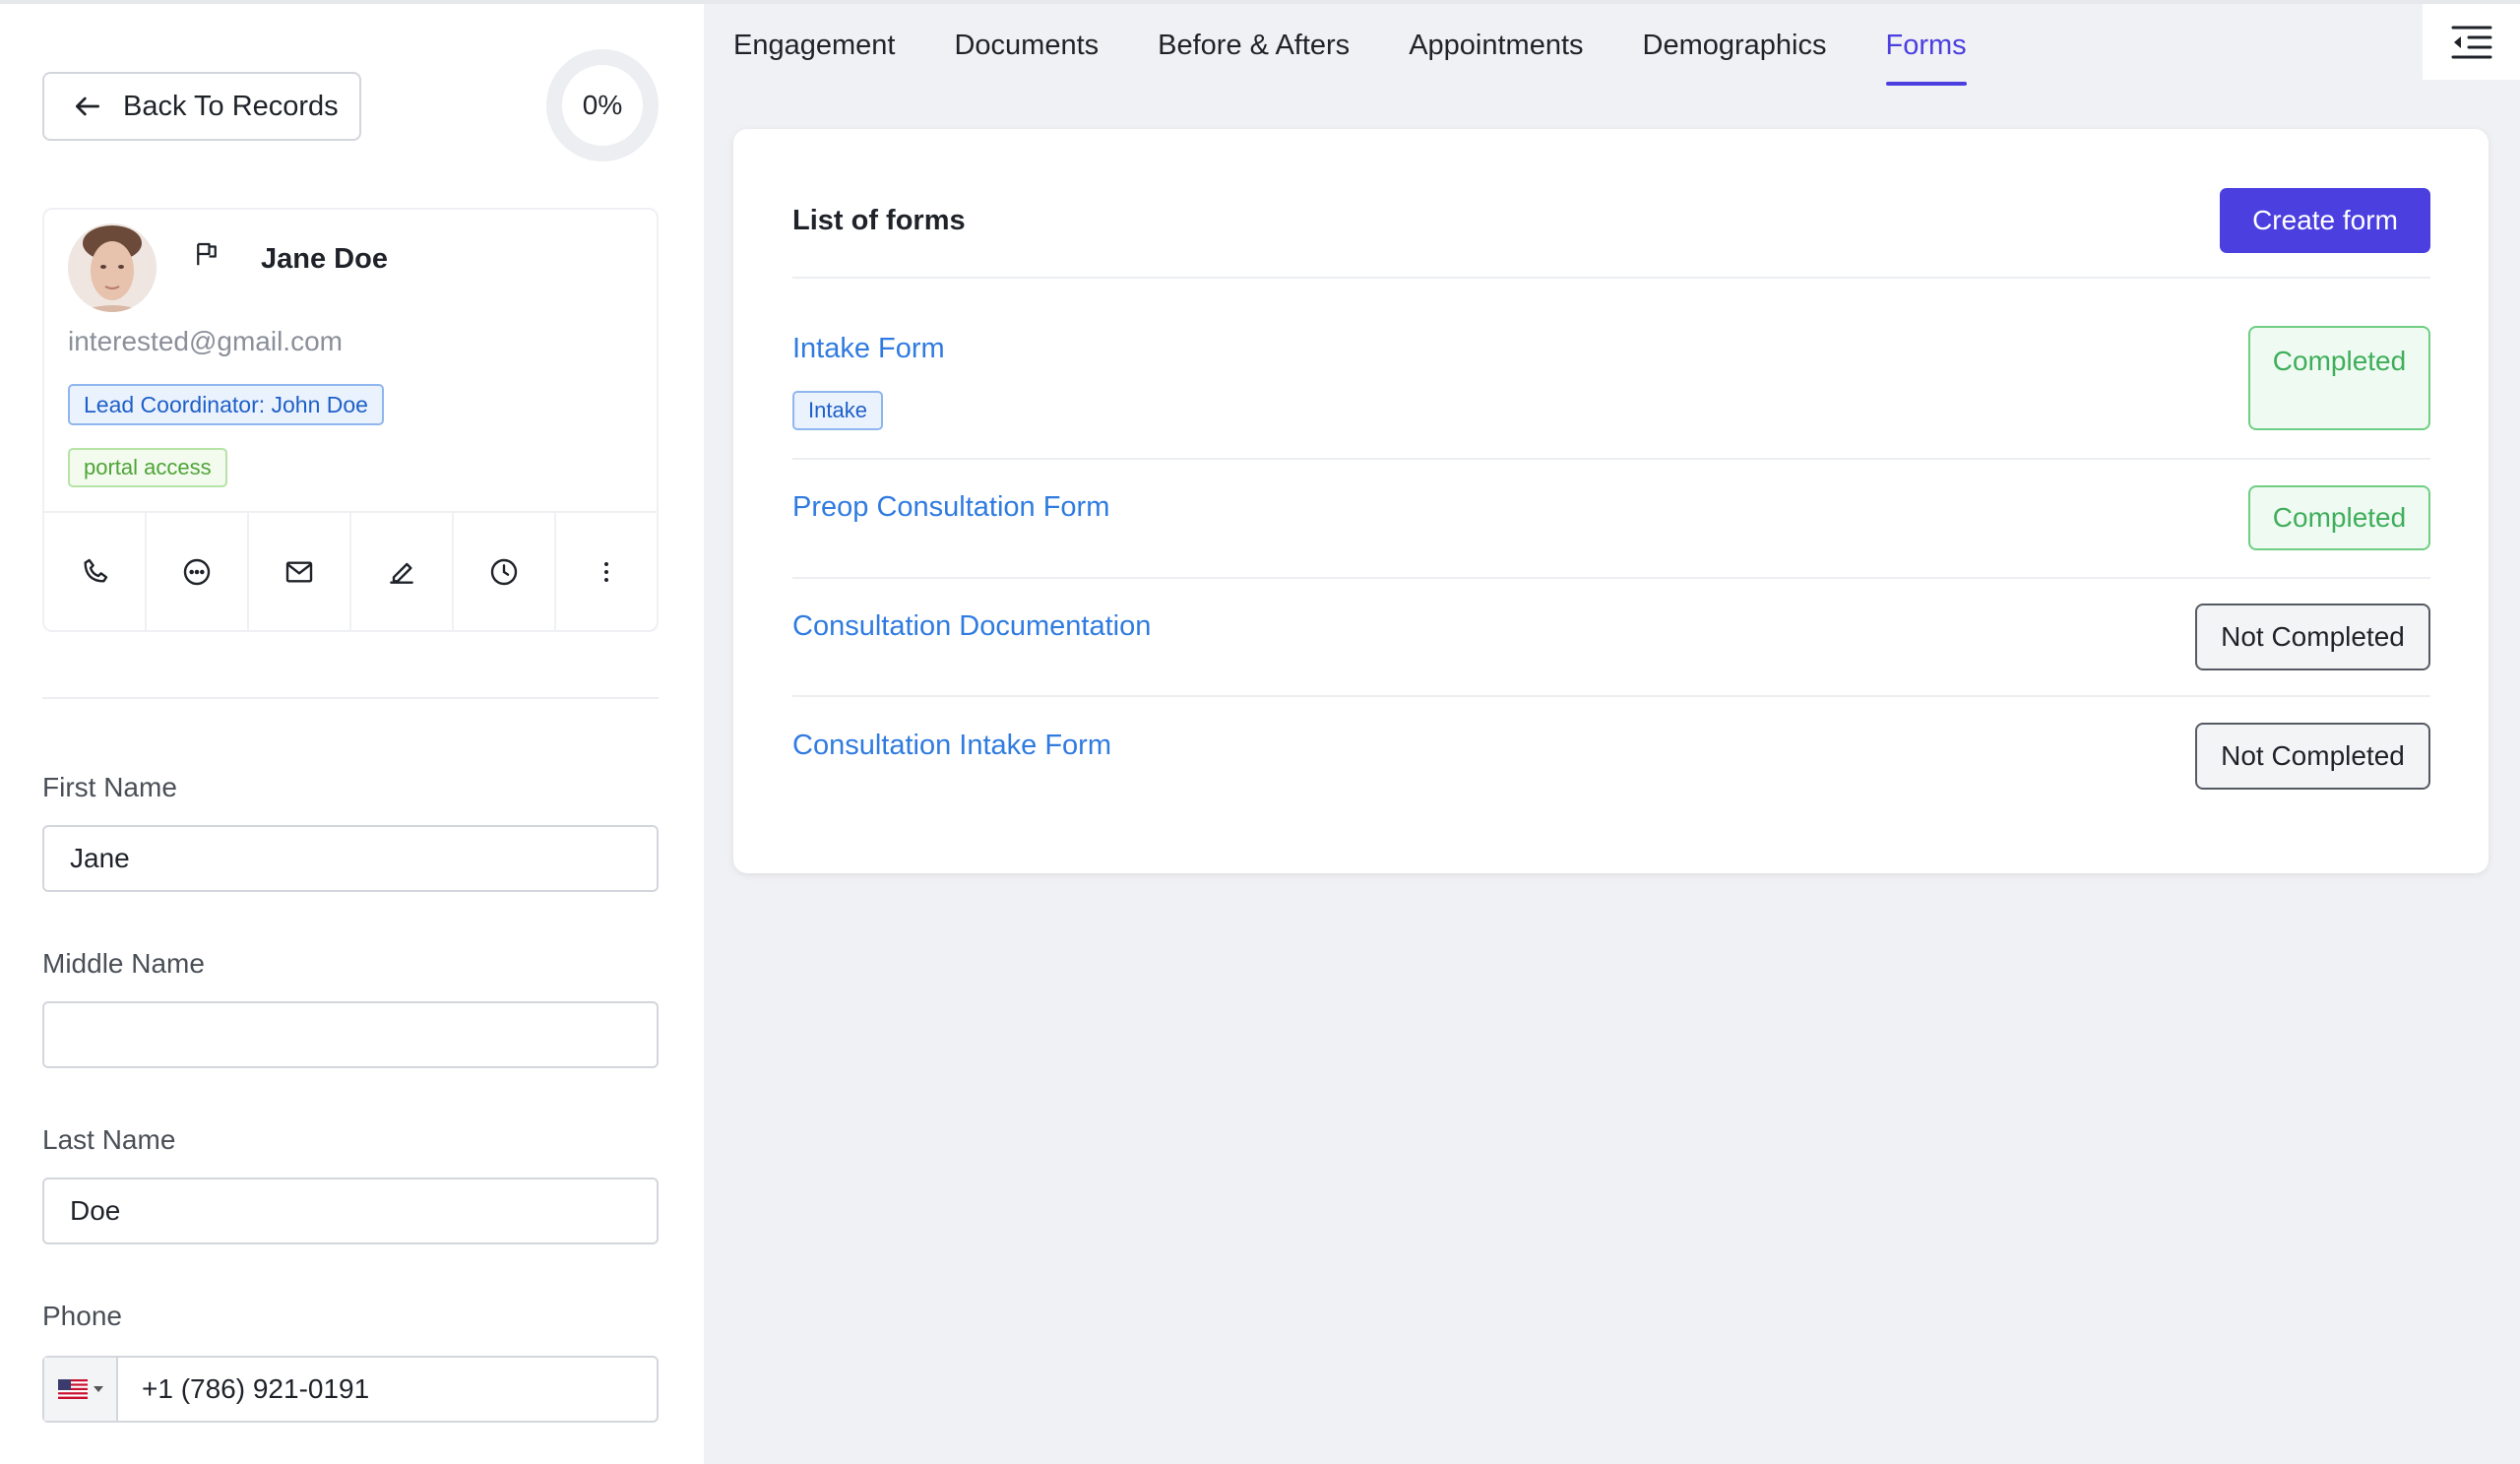 This screenshot has width=2520, height=1464. What do you see at coordinates (206, 254) in the screenshot?
I see `flag-icon` at bounding box center [206, 254].